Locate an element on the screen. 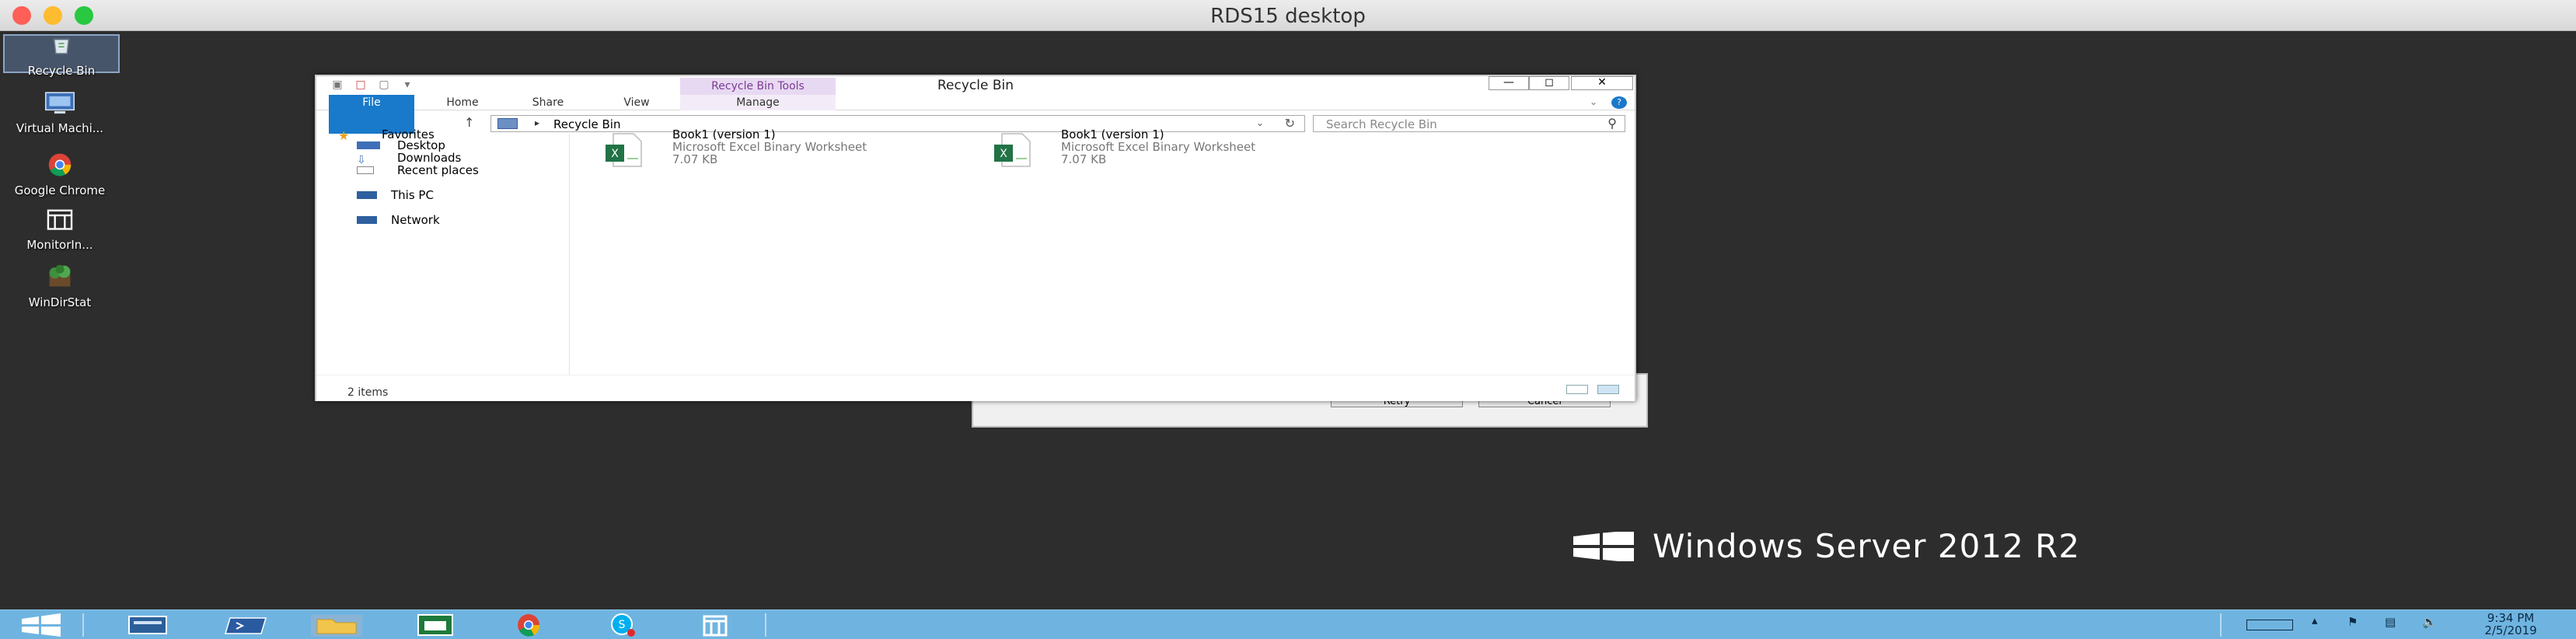 The height and width of the screenshot is (639, 2576). ribbon-expand-chevron-icon: ⌄ is located at coordinates (1594, 101).